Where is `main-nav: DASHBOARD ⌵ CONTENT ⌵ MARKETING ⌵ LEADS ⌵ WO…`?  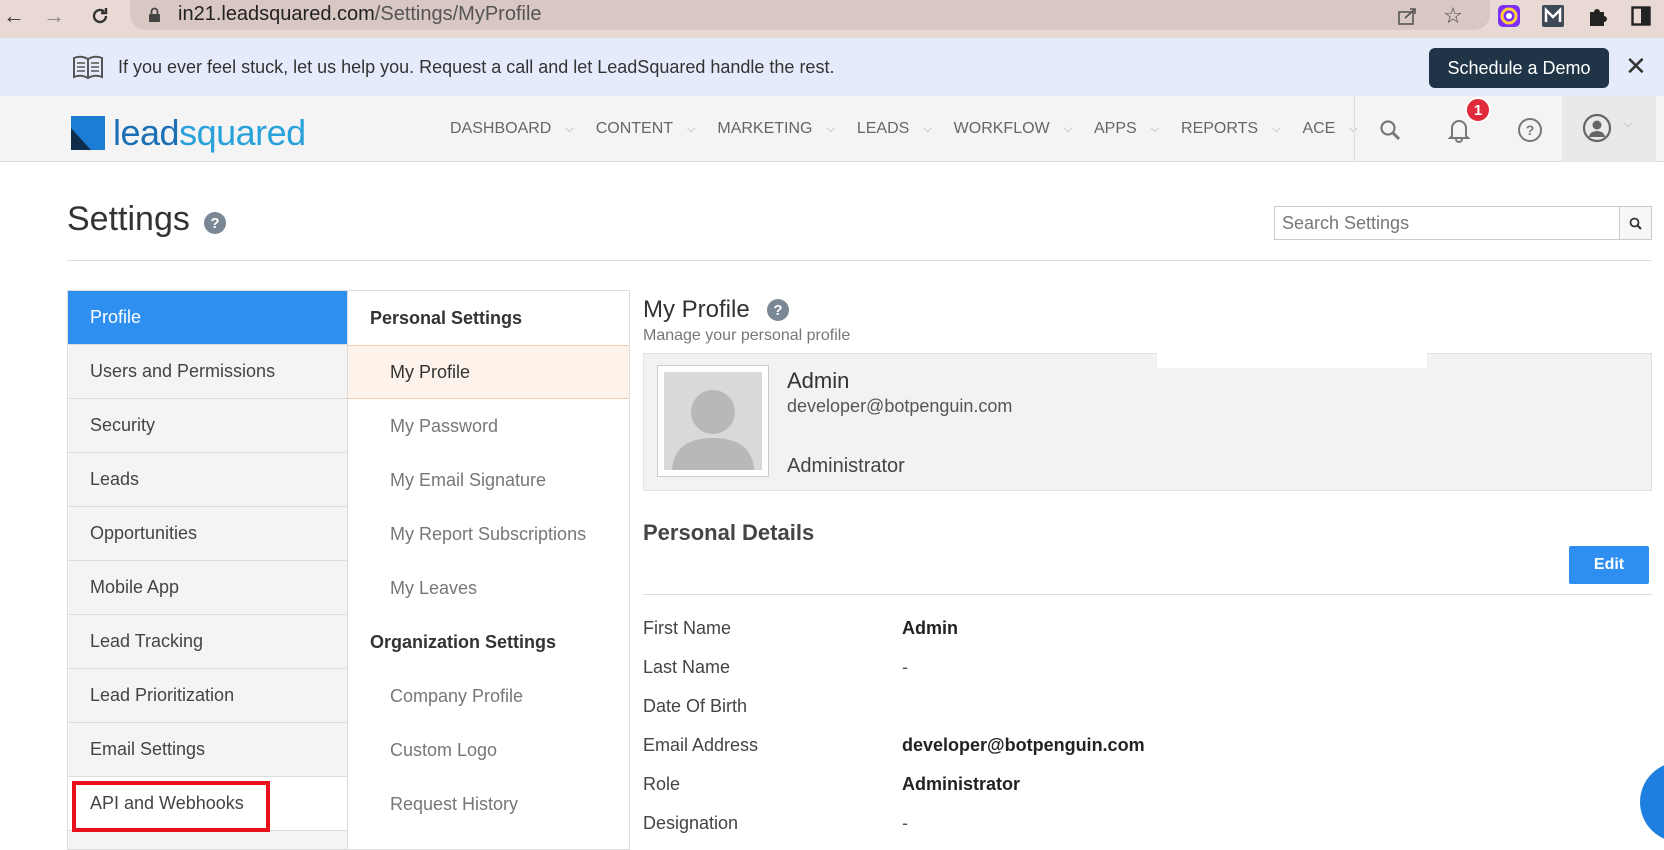 main-nav: DASHBOARD ⌵ CONTENT ⌵ MARKETING ⌵ LEADS ⌵ WO… is located at coordinates (915, 129).